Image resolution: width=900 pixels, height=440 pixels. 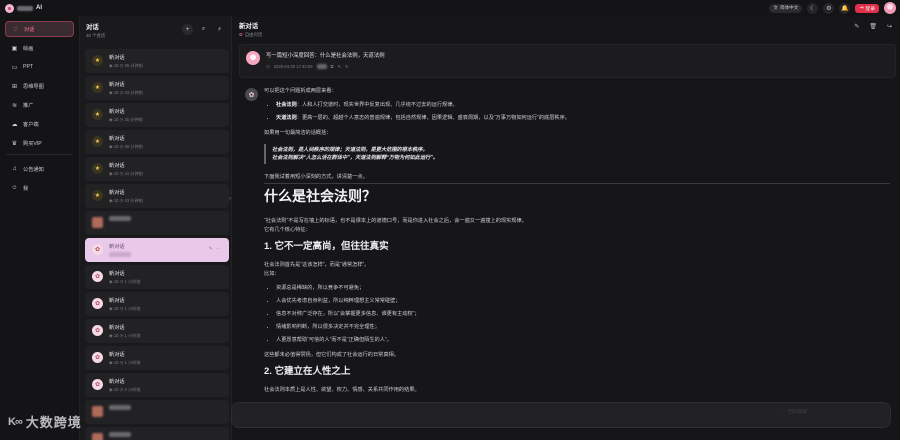 I want to click on conversation-item: ✿ 新对话 ✎⋯, so click(x=157, y=250).